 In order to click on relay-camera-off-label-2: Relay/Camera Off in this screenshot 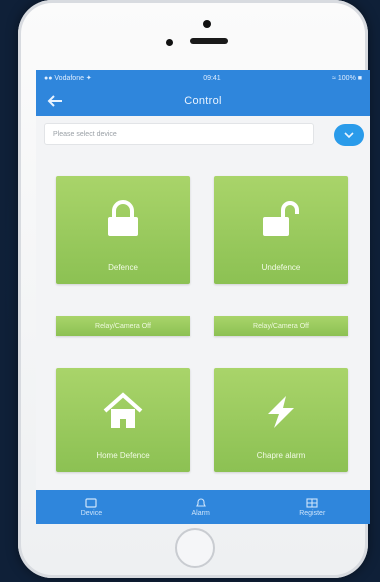, I will do `click(281, 326)`.